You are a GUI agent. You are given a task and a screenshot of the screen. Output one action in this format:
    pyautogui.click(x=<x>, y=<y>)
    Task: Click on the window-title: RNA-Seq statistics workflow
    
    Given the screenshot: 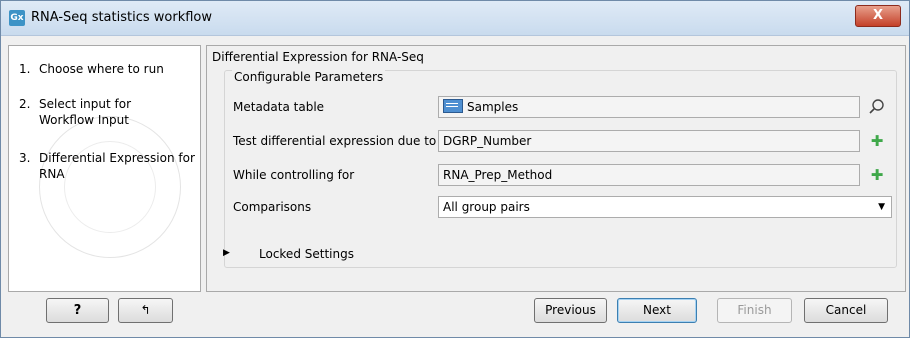 What is the action you would take?
    pyautogui.click(x=122, y=17)
    